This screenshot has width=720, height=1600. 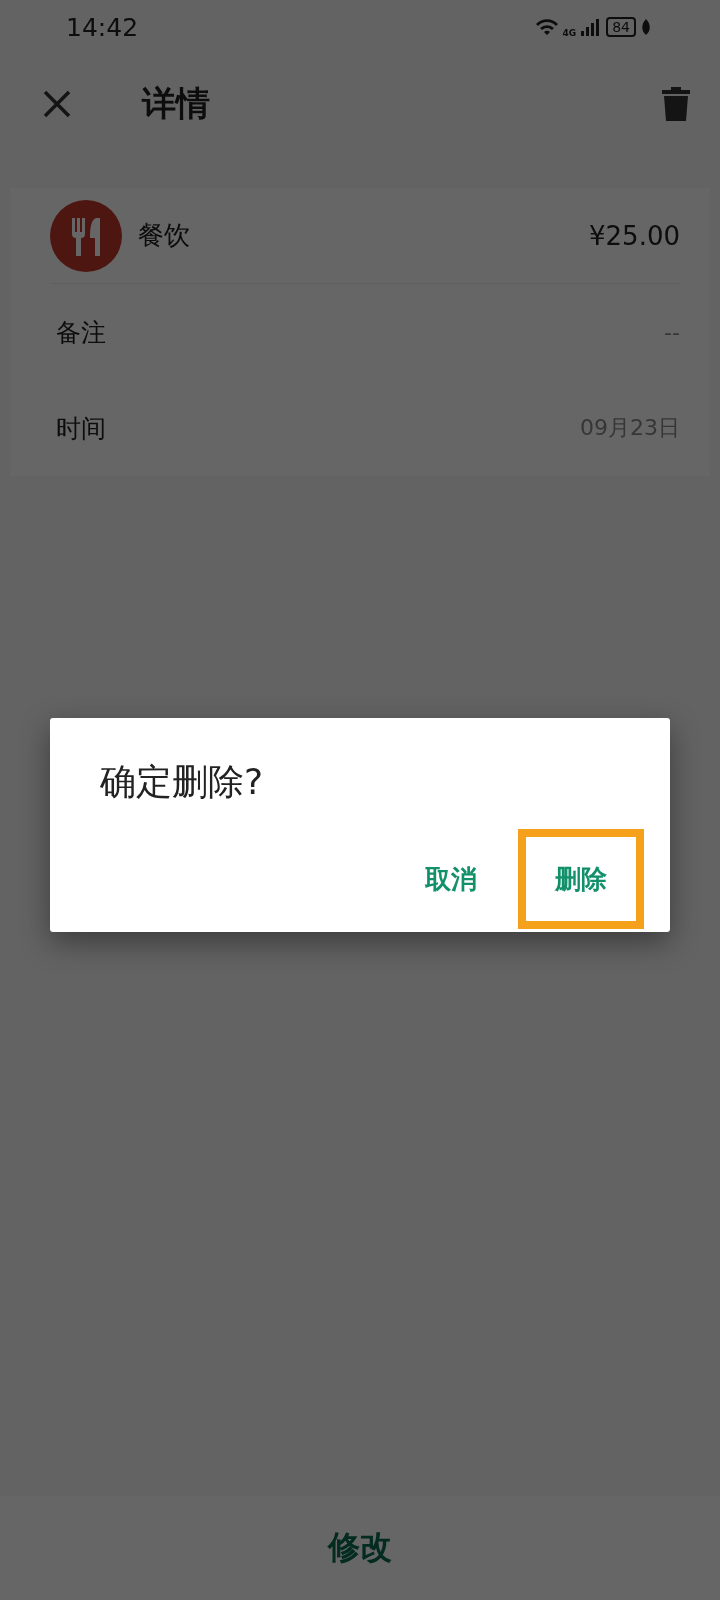 What do you see at coordinates (164, 235) in the screenshot?
I see `category-label: 餐饮` at bounding box center [164, 235].